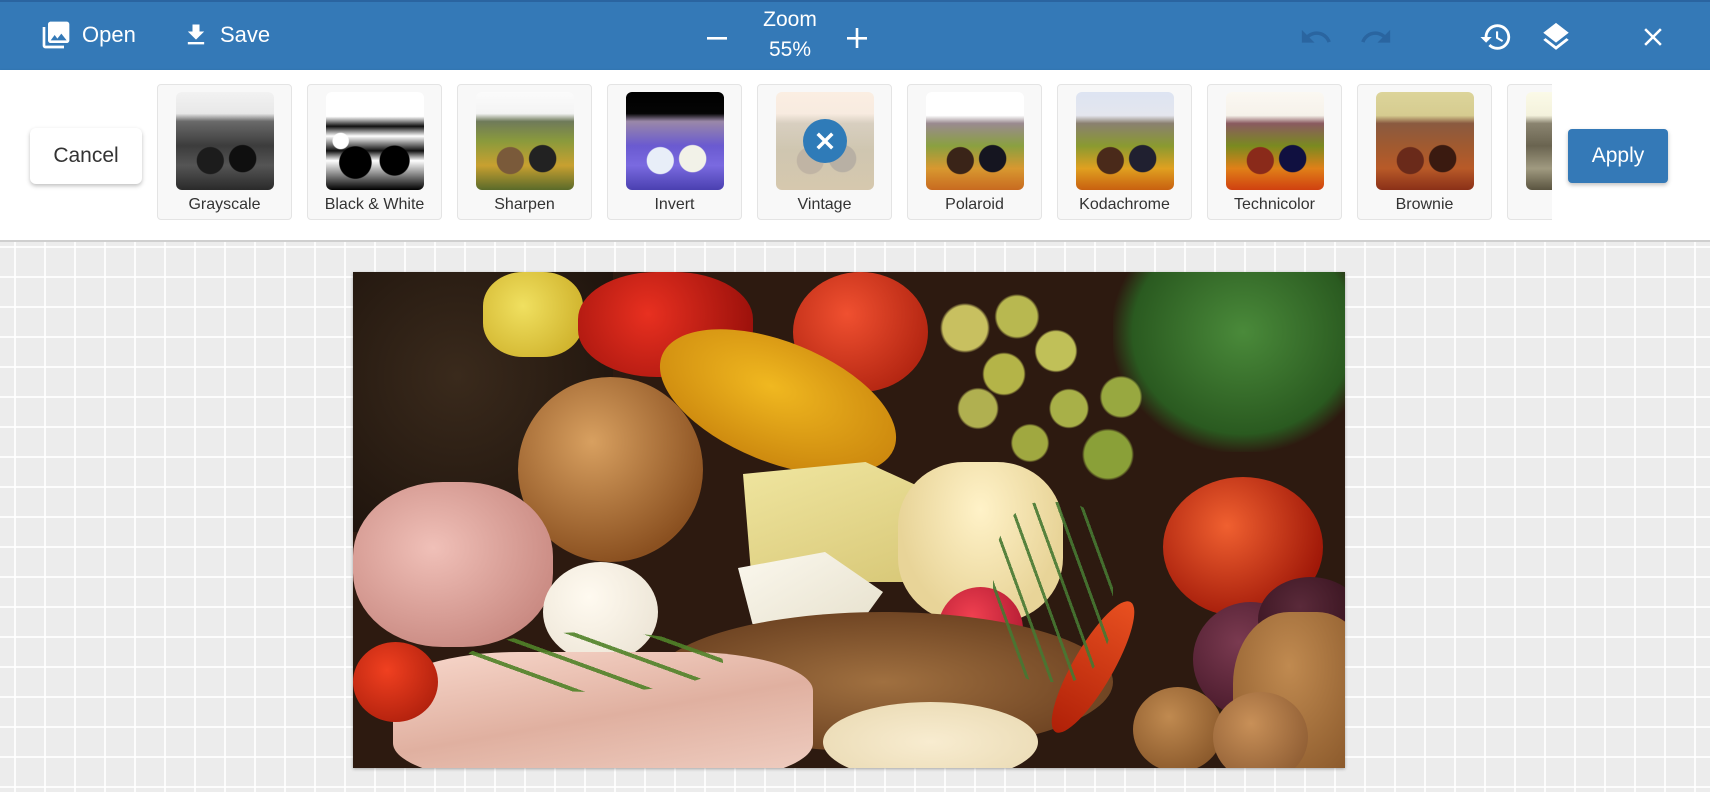  Describe the element at coordinates (224, 204) in the screenshot. I see `filter-label: Grayscale` at that location.